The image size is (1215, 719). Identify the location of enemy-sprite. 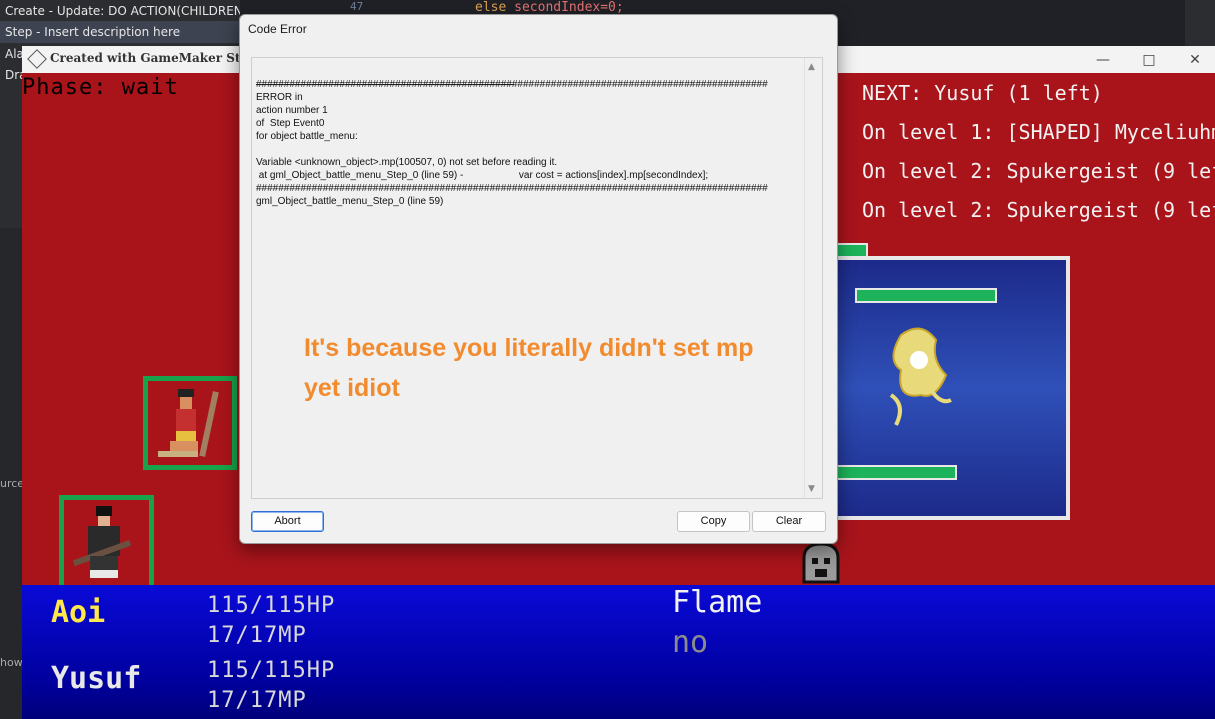
(920, 376).